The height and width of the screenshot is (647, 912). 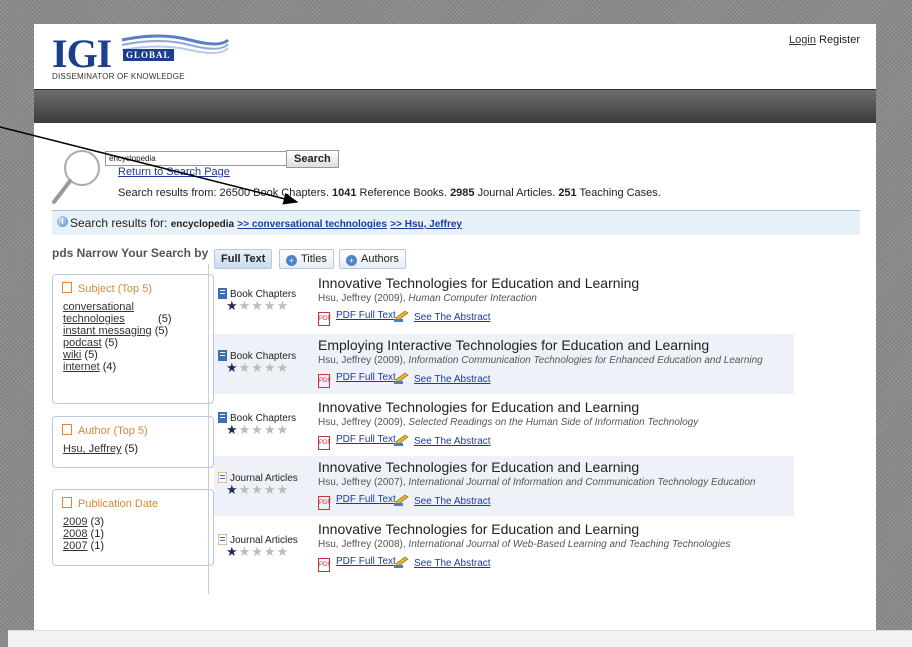 I want to click on facet-date-header: Publication Date, so click(x=110, y=503).